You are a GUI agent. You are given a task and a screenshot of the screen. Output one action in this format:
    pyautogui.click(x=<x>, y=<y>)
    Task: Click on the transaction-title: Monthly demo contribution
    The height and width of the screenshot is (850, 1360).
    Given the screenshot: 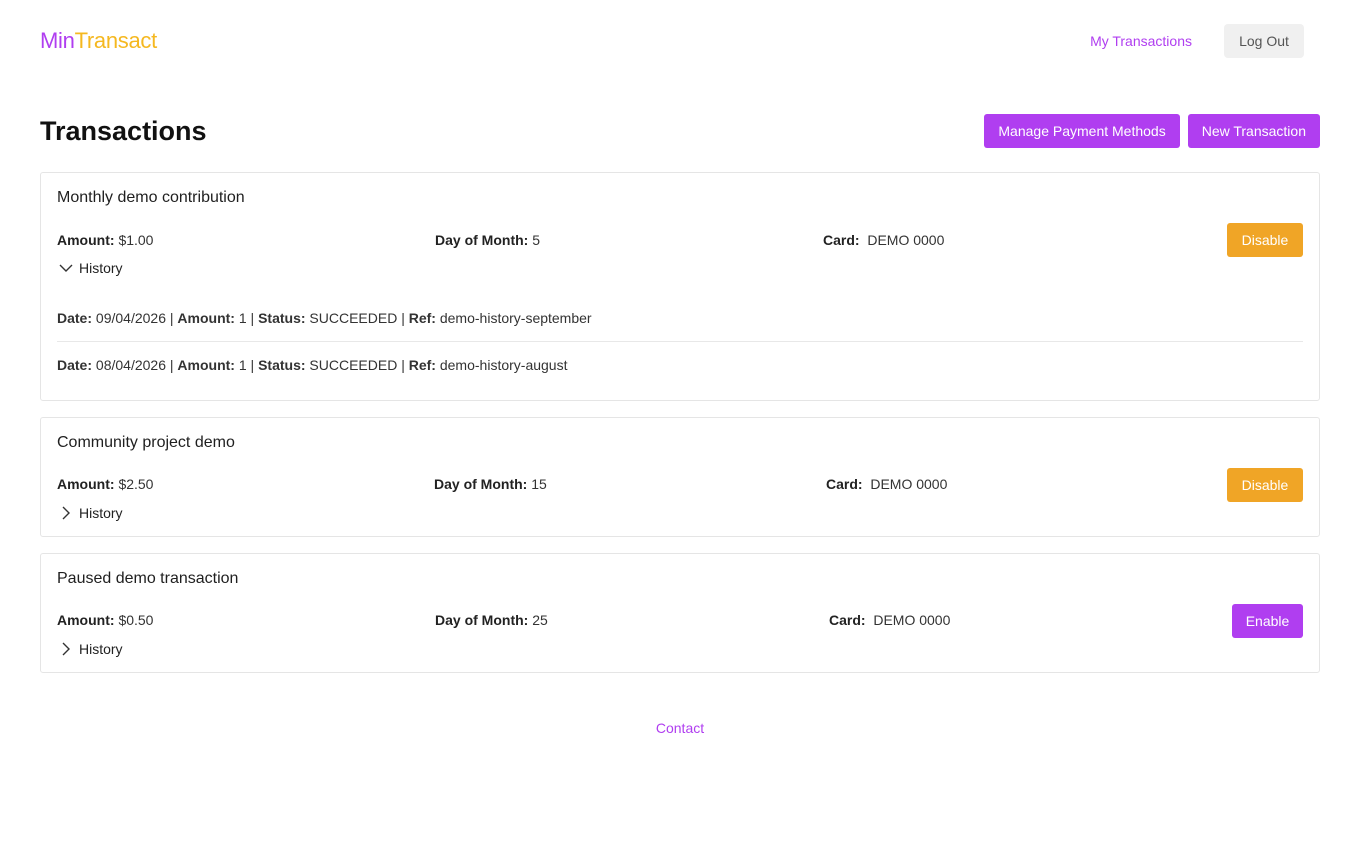 What is the action you would take?
    pyautogui.click(x=151, y=197)
    